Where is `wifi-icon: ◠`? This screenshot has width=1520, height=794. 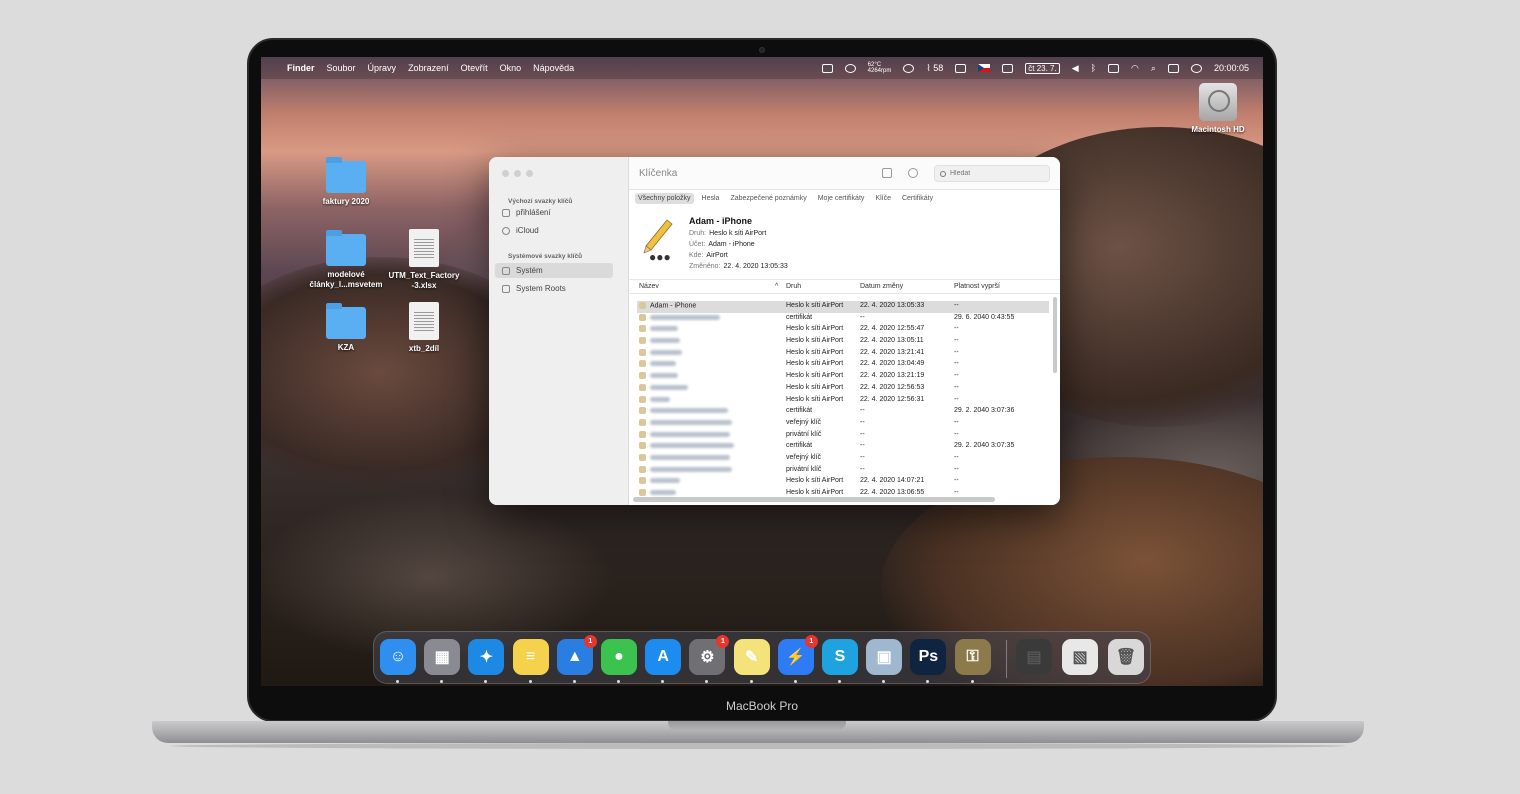
wifi-icon: ◠ is located at coordinates (1135, 68).